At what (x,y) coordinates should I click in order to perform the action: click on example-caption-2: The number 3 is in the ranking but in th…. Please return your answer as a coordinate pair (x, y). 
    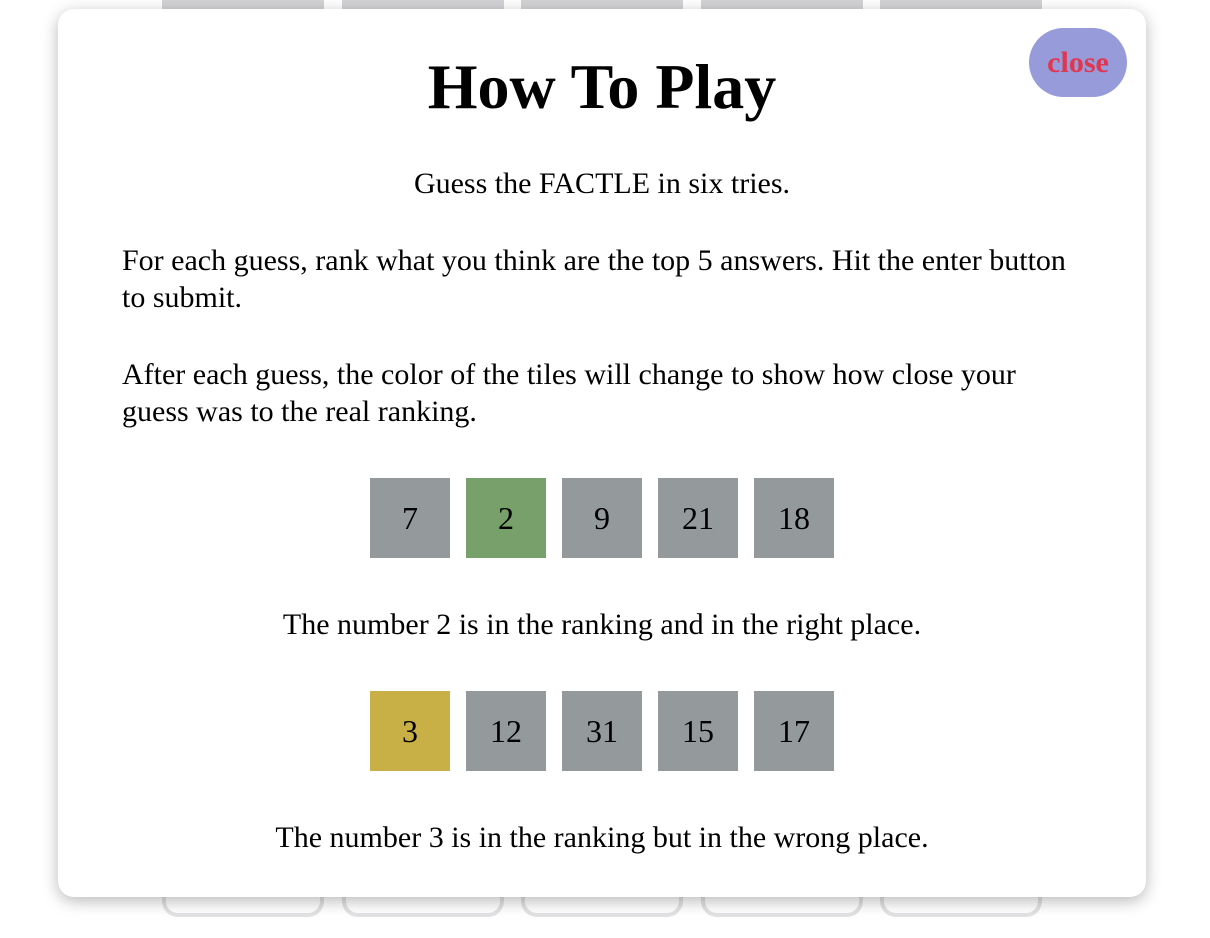
    Looking at the image, I should click on (602, 837).